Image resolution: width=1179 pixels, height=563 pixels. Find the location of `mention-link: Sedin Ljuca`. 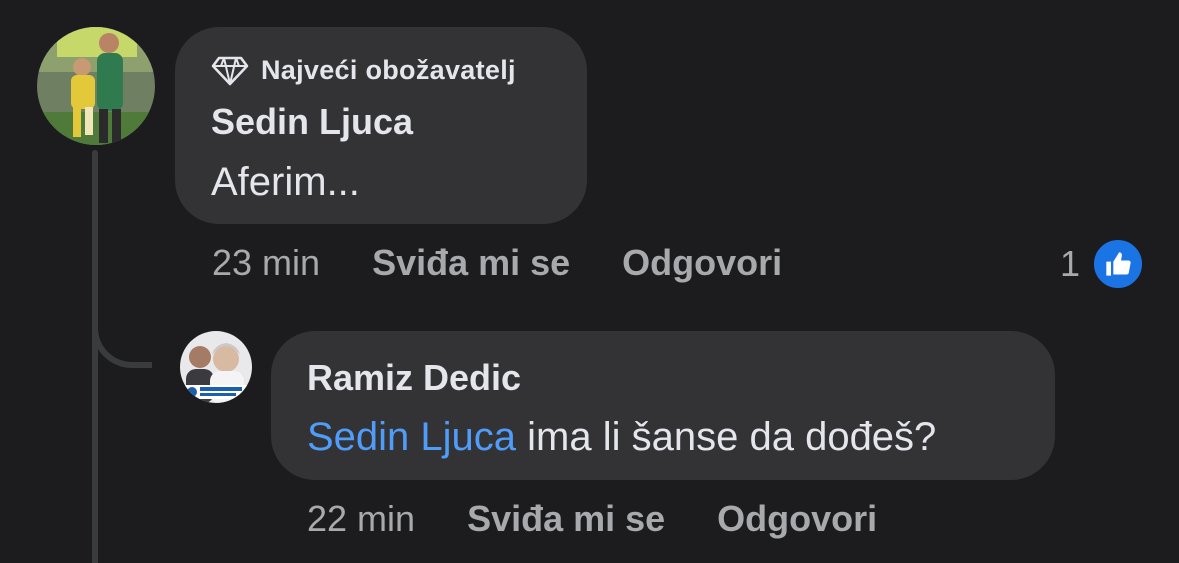

mention-link: Sedin Ljuca is located at coordinates (411, 437).